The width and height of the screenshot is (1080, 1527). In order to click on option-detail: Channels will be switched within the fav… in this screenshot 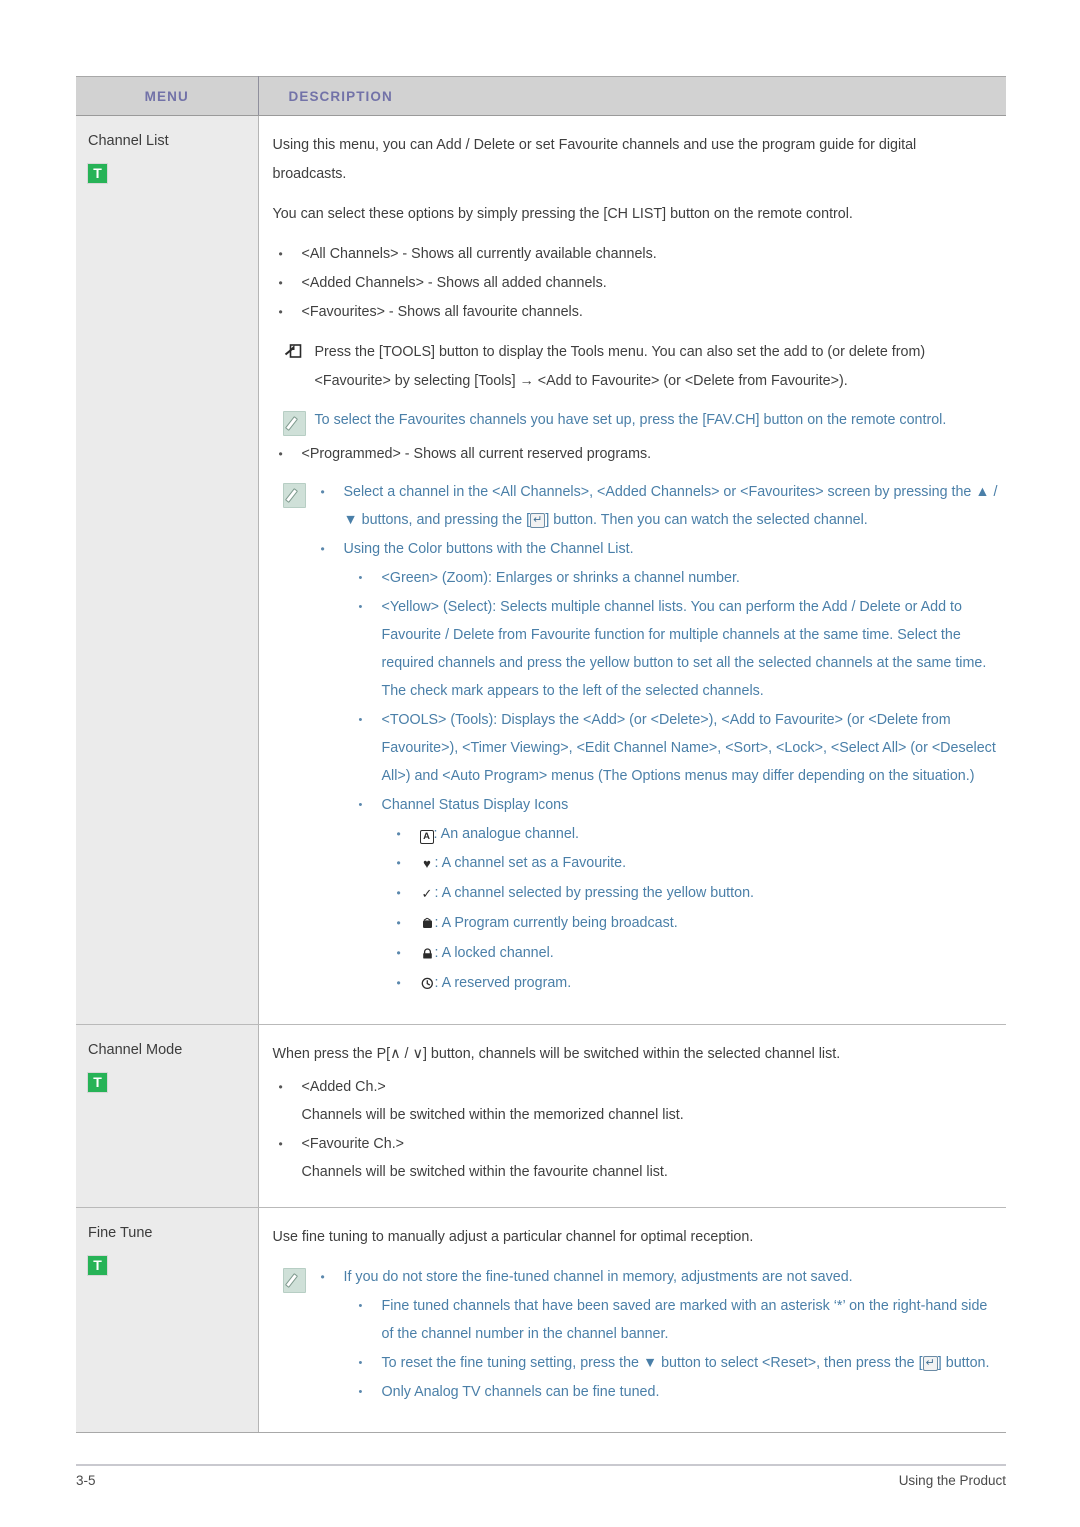, I will do `click(484, 1172)`.